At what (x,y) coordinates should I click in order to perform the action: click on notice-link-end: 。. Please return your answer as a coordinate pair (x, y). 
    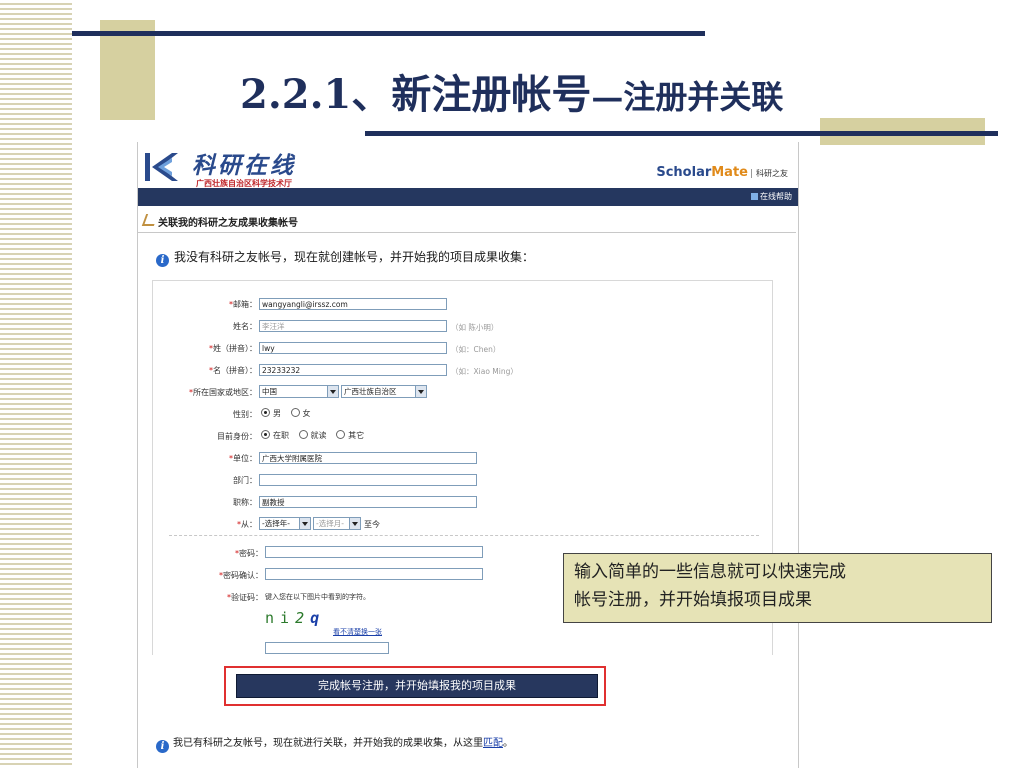
    Looking at the image, I should click on (508, 743).